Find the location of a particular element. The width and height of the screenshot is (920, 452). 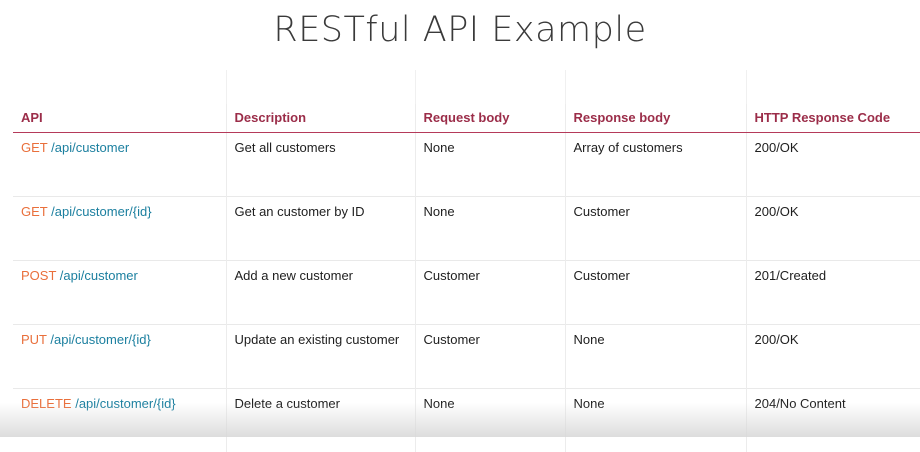

response-code-cell: 201/Created is located at coordinates (833, 293).